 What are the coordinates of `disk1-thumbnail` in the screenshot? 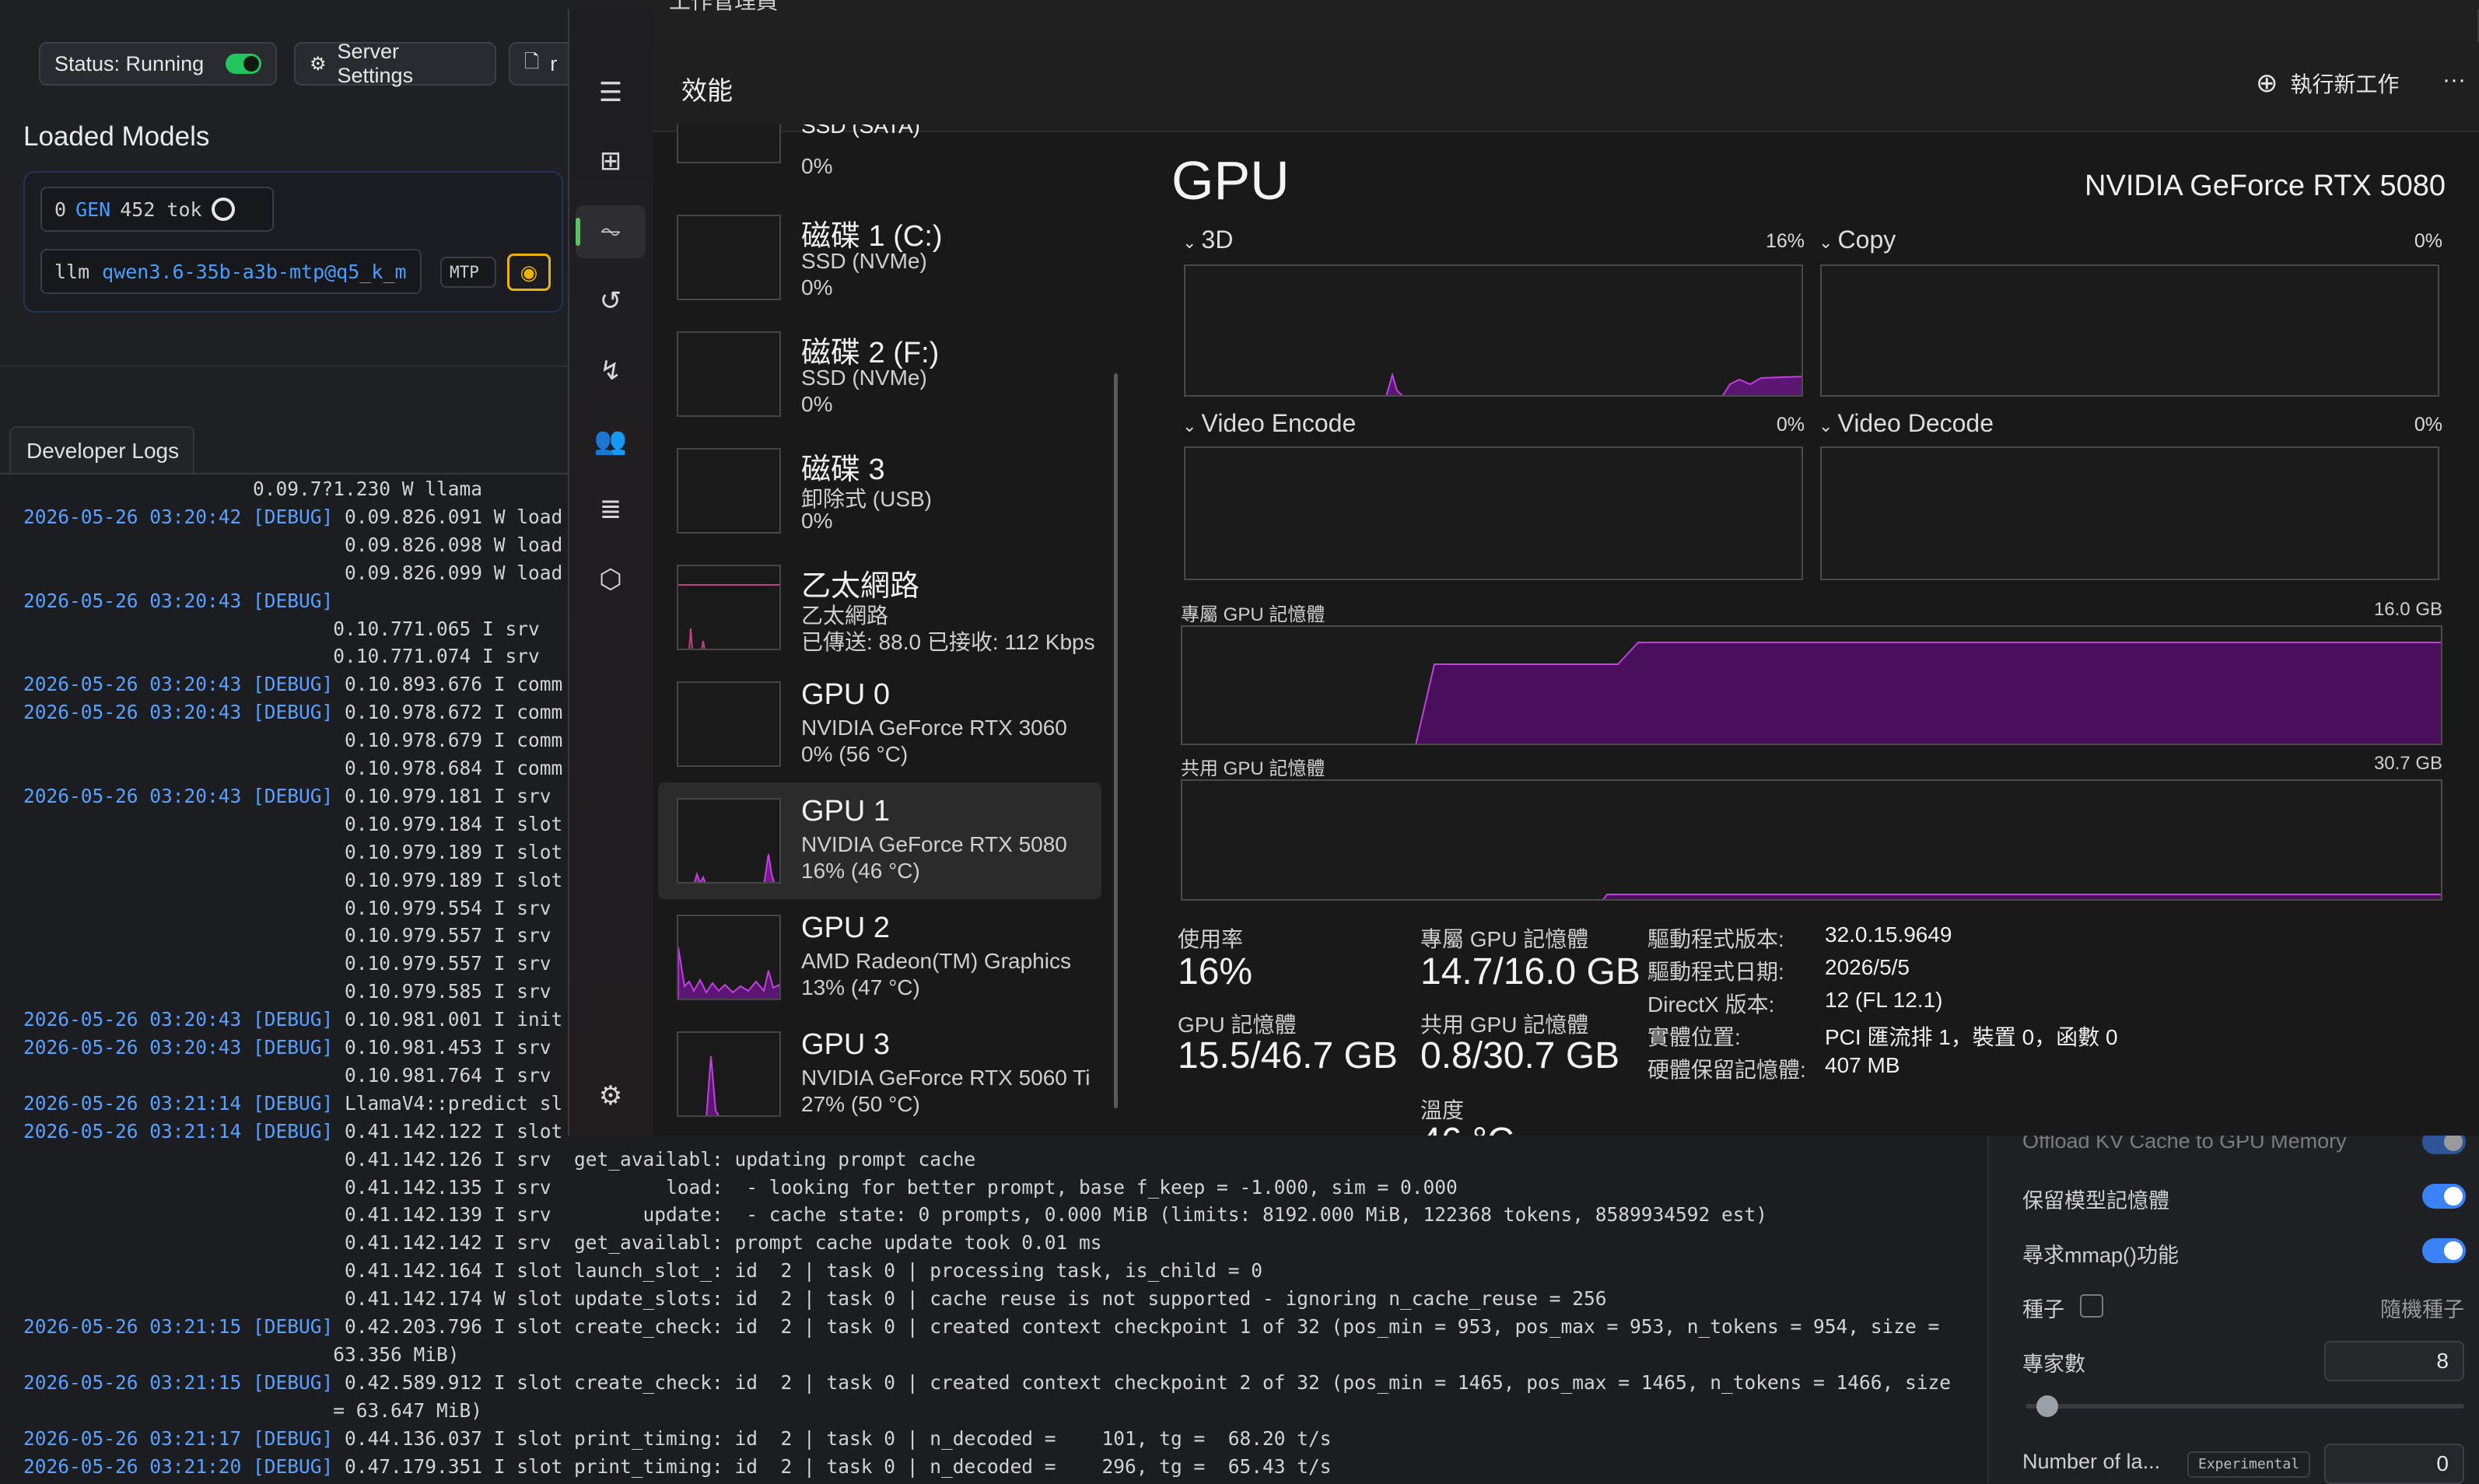 It's located at (729, 258).